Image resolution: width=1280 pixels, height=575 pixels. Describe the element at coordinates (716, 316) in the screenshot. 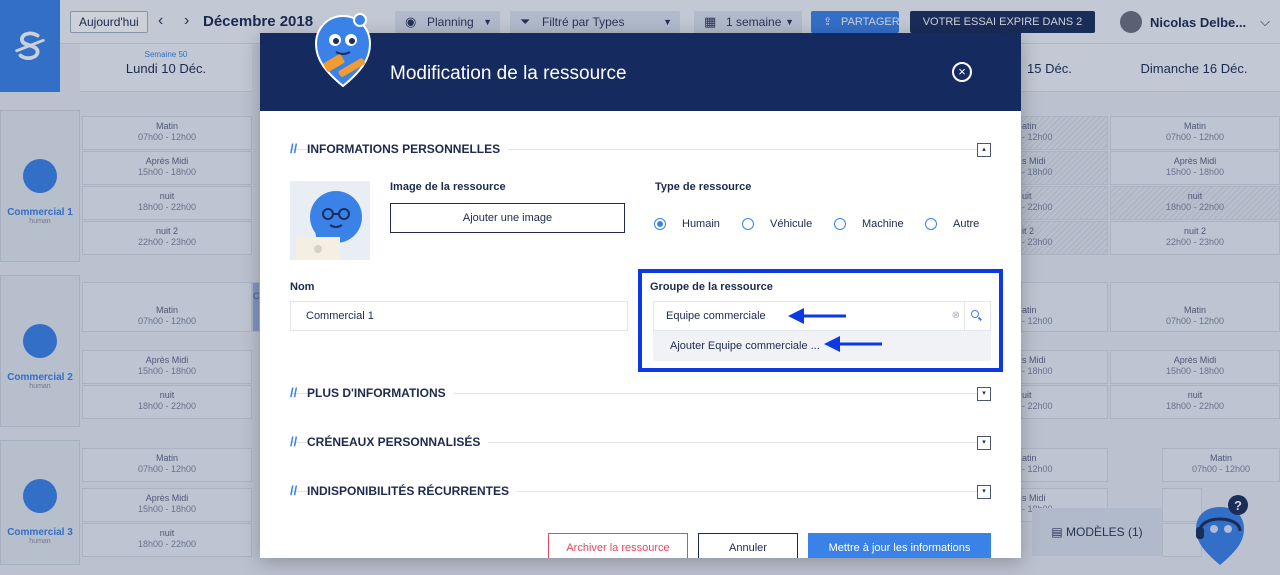

I see `group-input-value: Equipe commerciale` at that location.